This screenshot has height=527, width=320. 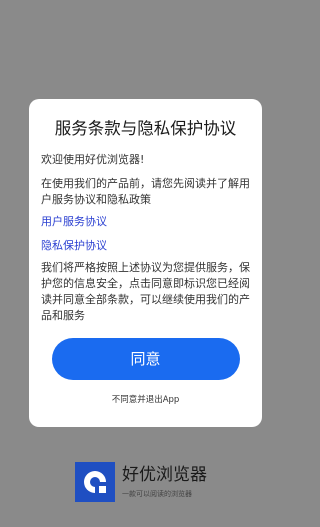 What do you see at coordinates (145, 359) in the screenshot?
I see `agree-button: 同意` at bounding box center [145, 359].